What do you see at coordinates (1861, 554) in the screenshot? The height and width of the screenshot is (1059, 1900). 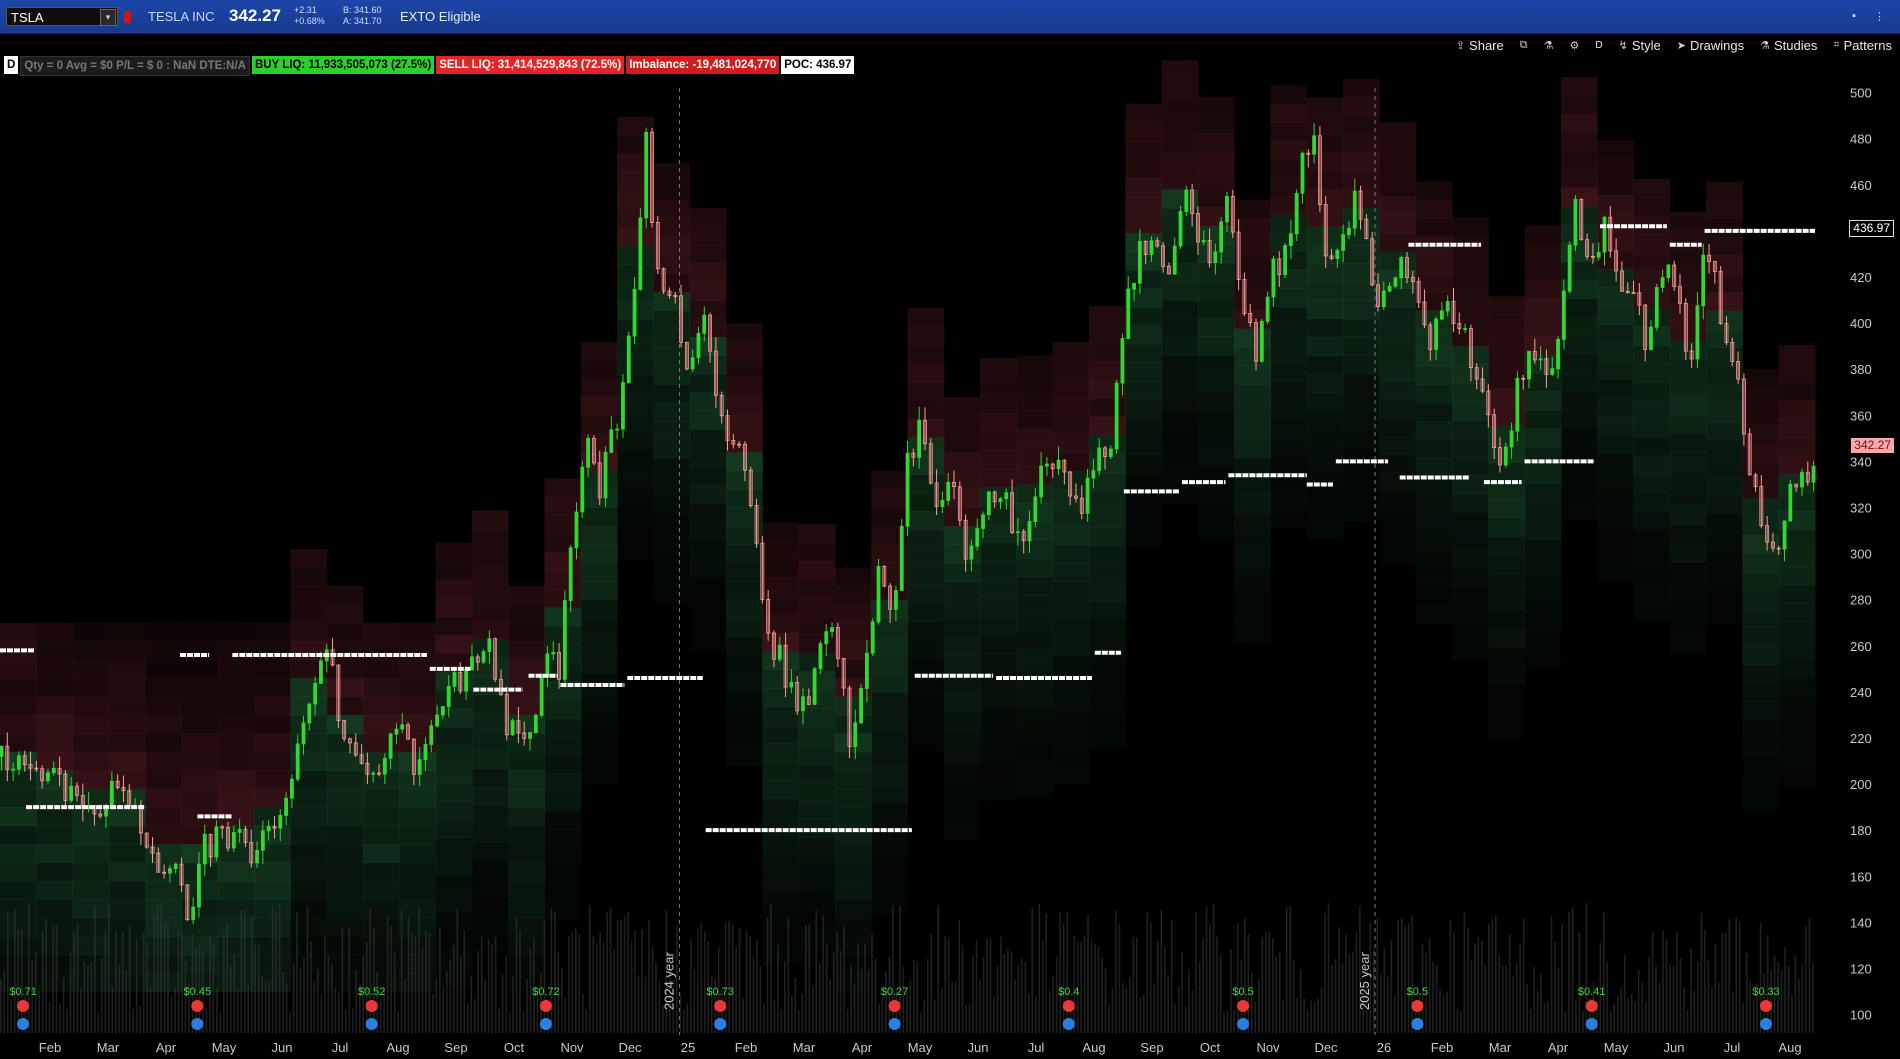 I see `y-tick-label: 300` at bounding box center [1861, 554].